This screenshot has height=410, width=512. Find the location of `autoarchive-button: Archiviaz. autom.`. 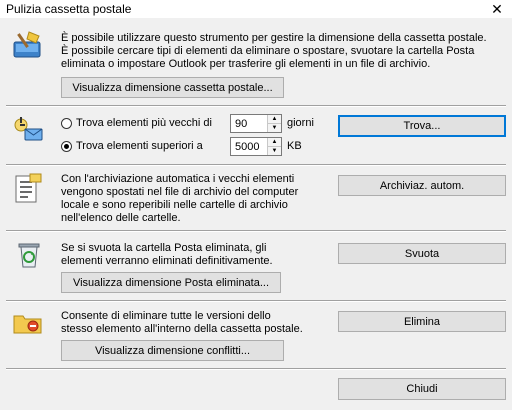

autoarchive-button: Archiviaz. autom. is located at coordinates (422, 185).